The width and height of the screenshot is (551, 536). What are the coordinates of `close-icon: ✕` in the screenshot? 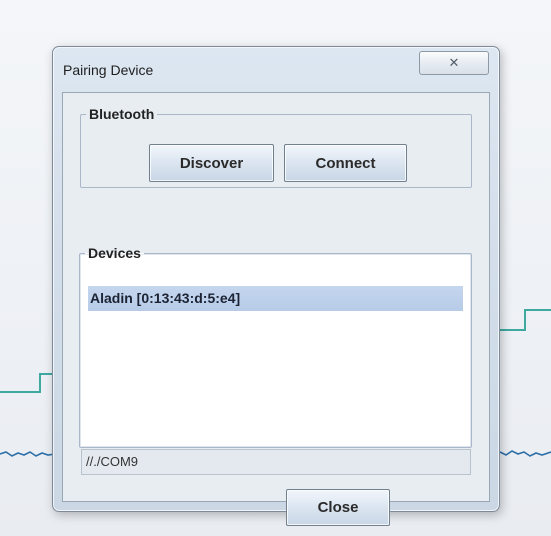 It's located at (454, 63).